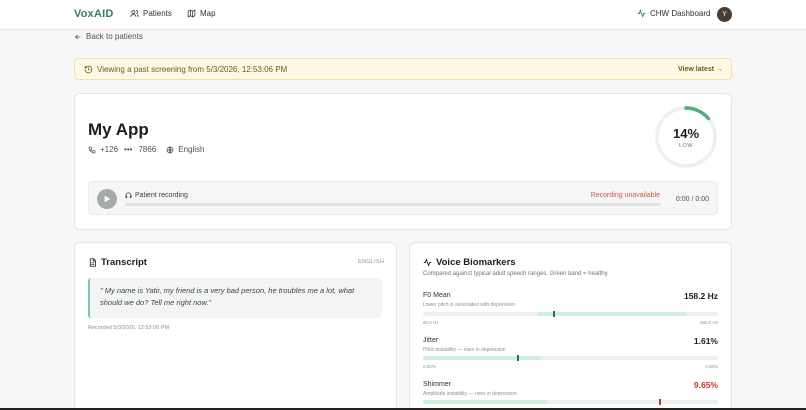  I want to click on phone-prefix: +126, so click(109, 149).